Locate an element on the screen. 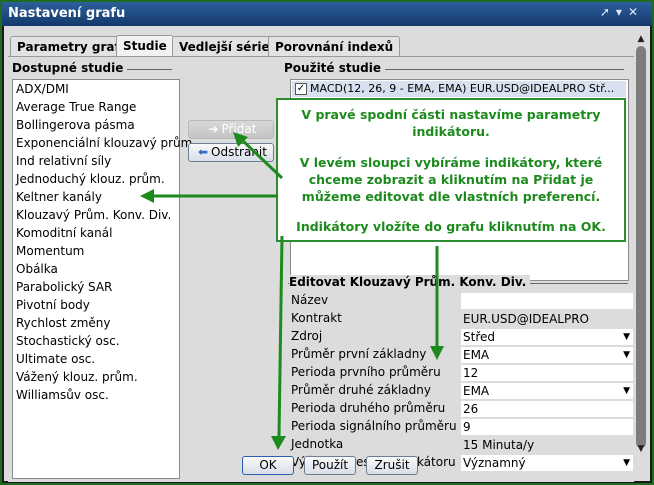  form-row-contract: Kontrakt EUR.USD@IDEALPRO is located at coordinates (462, 319).